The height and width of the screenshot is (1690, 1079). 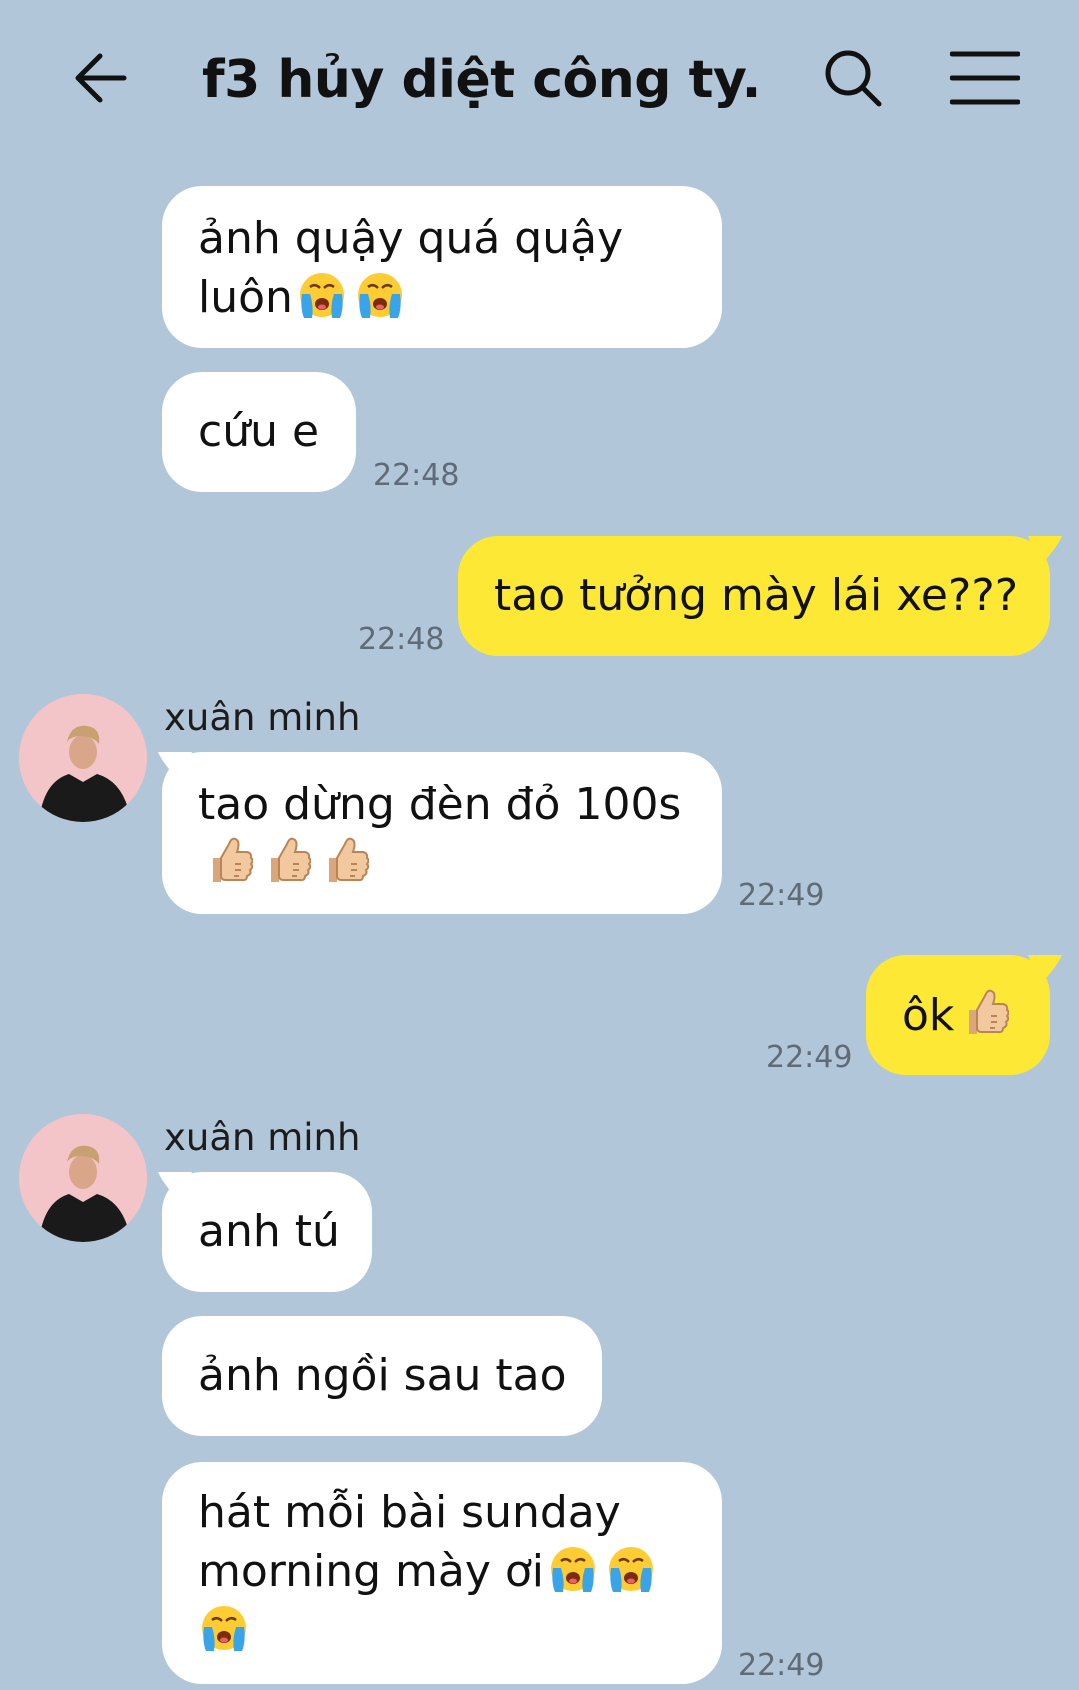 I want to click on message-text: anh tú, so click(x=269, y=1231).